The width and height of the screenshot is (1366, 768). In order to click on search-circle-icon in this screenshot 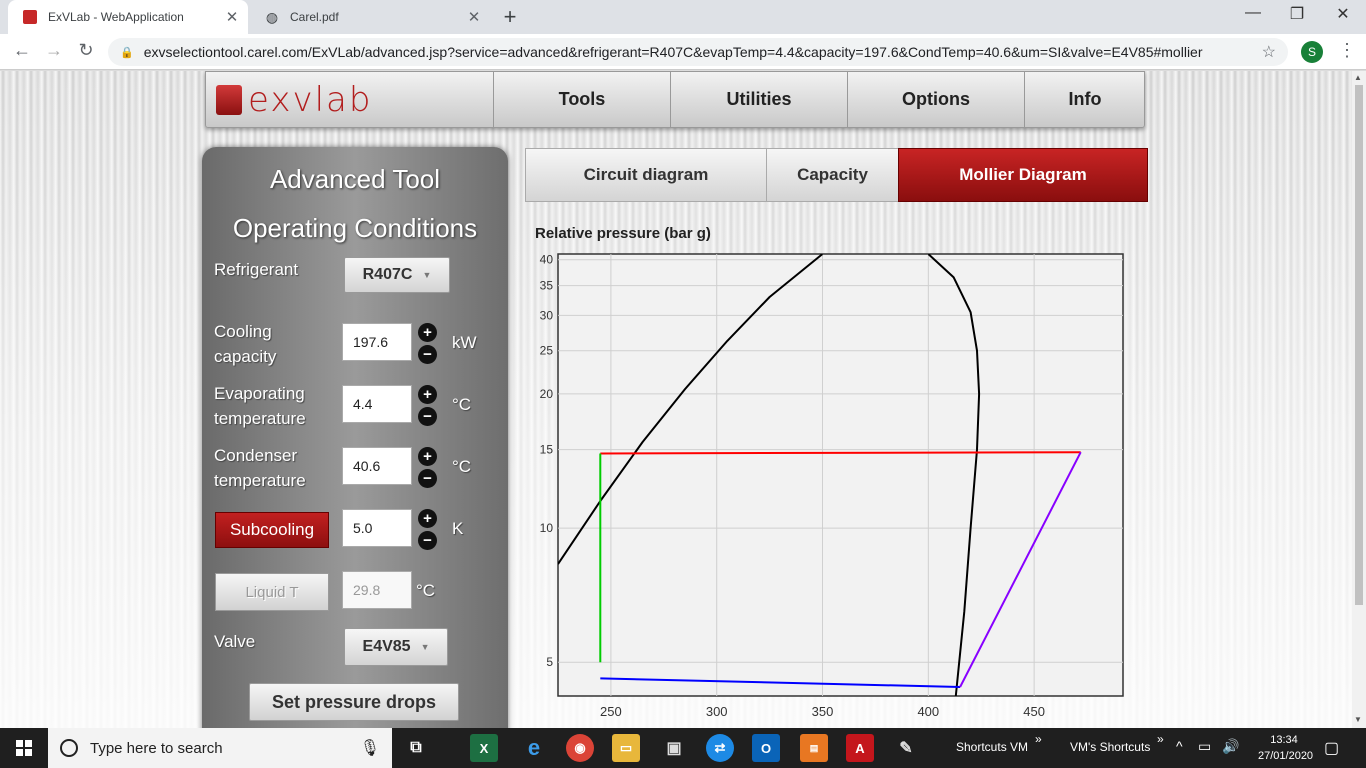, I will do `click(69, 748)`.